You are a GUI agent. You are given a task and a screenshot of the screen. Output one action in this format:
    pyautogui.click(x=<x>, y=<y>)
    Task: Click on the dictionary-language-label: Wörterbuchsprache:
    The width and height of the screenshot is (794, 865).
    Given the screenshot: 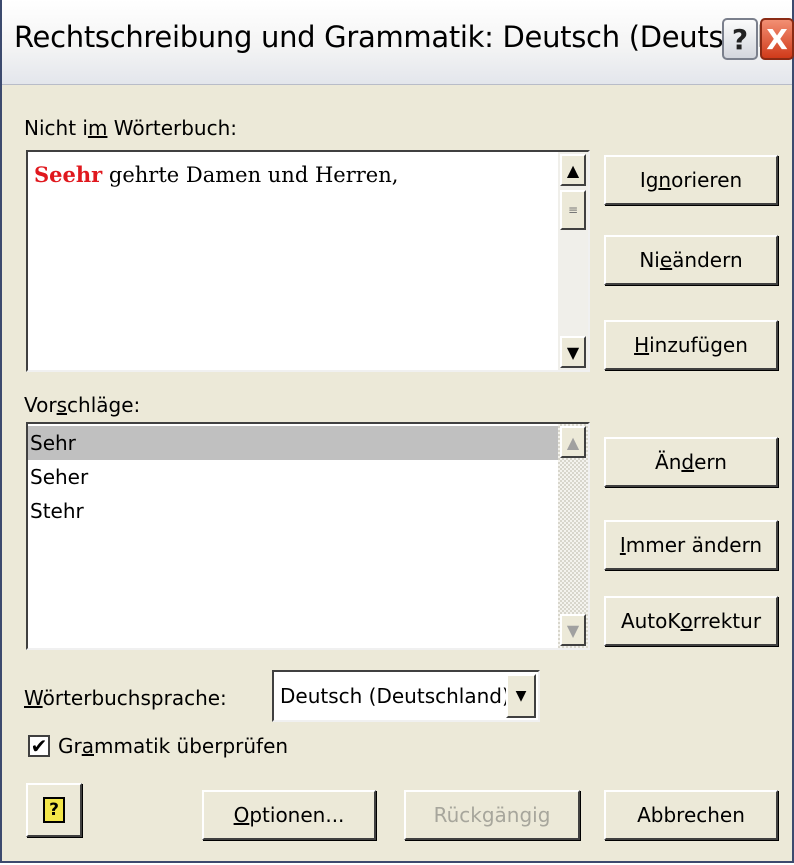 What is the action you would take?
    pyautogui.click(x=125, y=698)
    